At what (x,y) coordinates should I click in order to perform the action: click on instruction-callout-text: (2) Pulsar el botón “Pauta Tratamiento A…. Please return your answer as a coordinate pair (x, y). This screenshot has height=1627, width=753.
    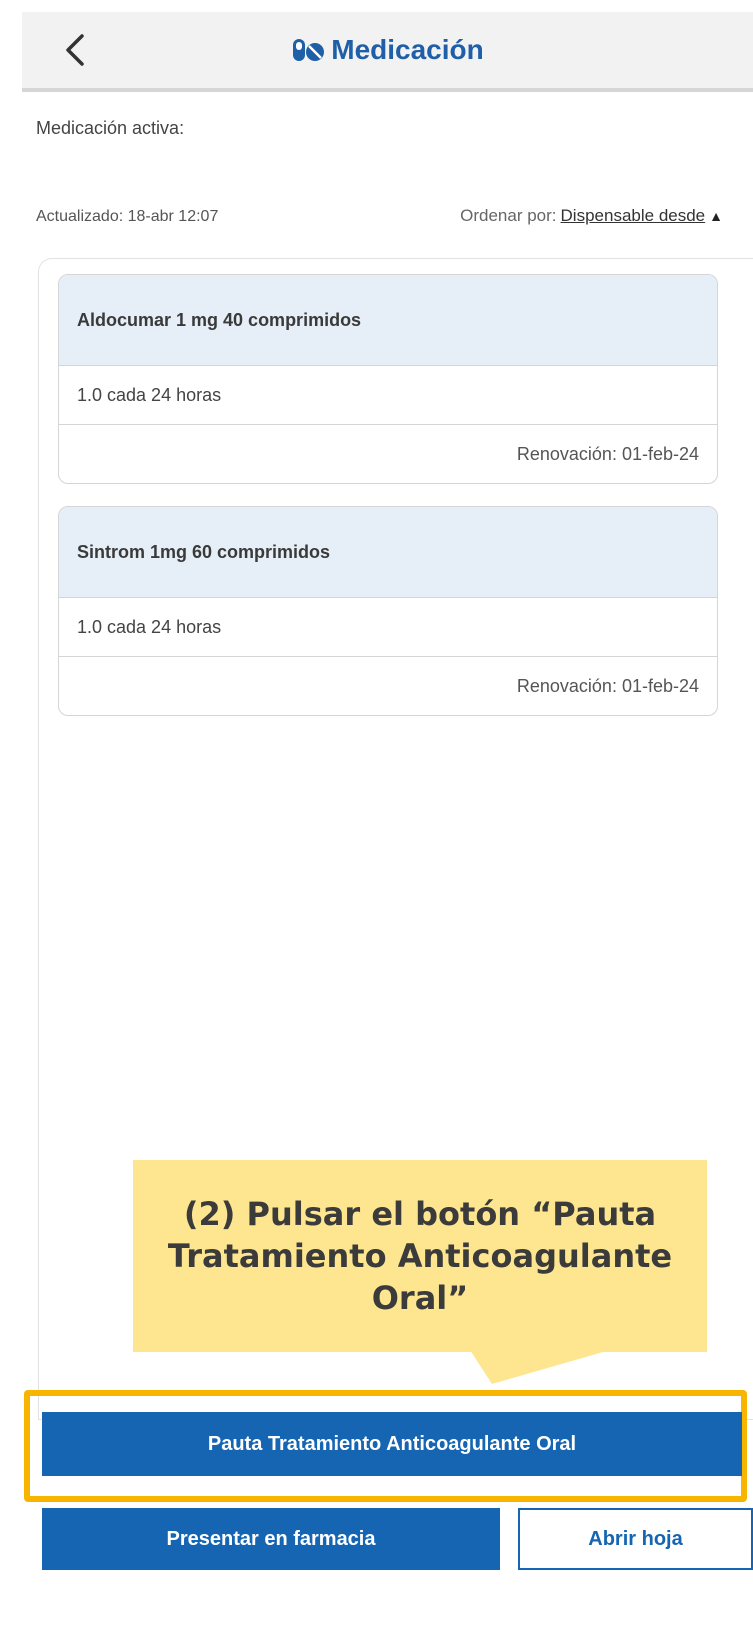
    Looking at the image, I should click on (420, 1256).